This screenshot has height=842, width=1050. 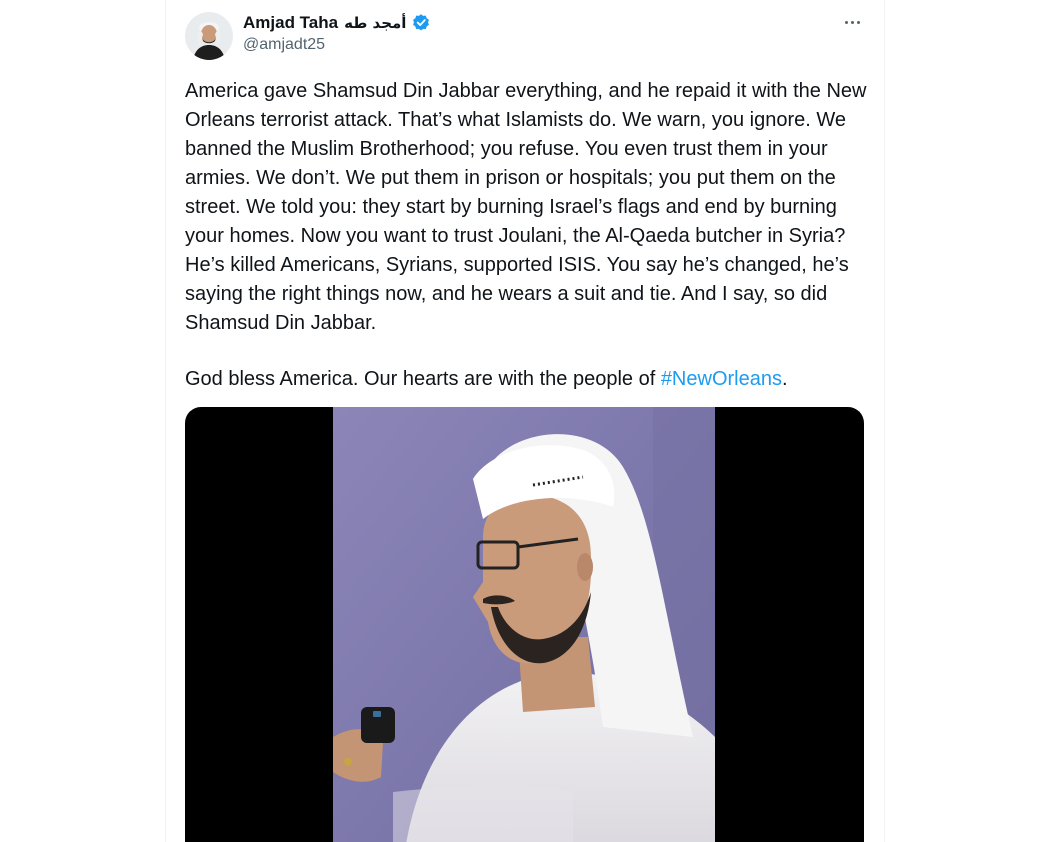 I want to click on more-options-icon, so click(x=852, y=22).